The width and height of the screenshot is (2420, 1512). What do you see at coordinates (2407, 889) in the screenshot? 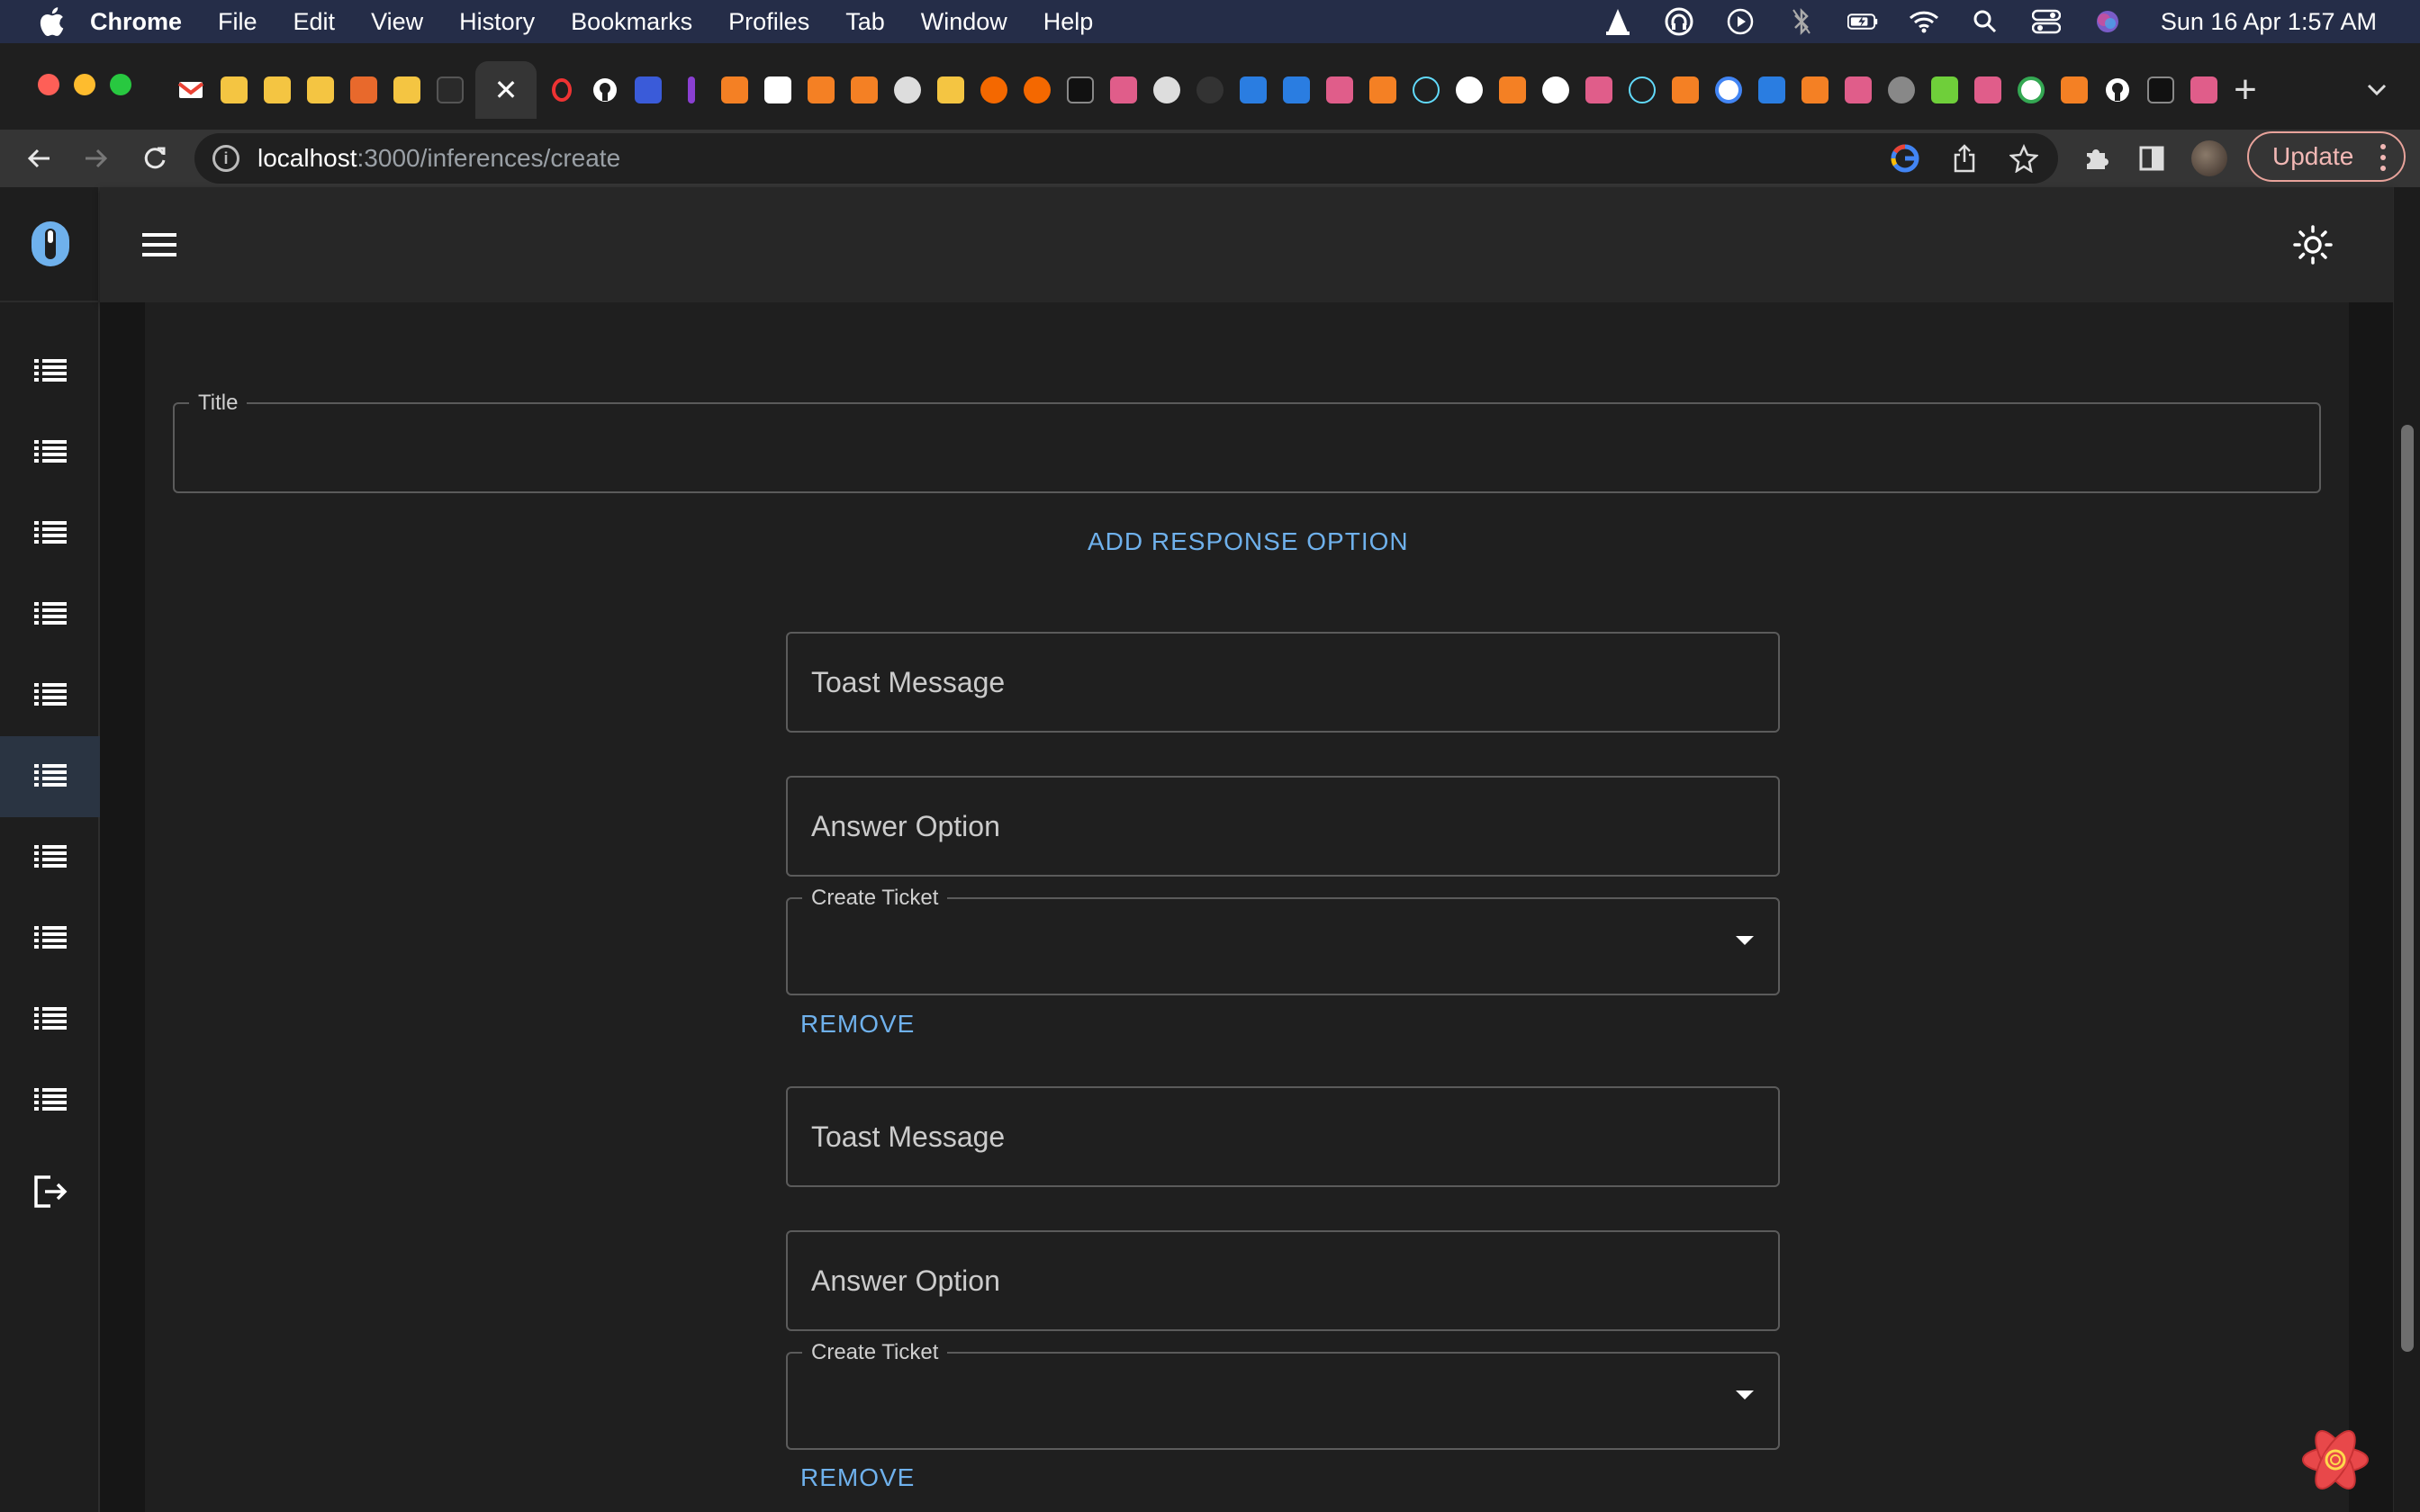
I see `scrollbar-thumb` at bounding box center [2407, 889].